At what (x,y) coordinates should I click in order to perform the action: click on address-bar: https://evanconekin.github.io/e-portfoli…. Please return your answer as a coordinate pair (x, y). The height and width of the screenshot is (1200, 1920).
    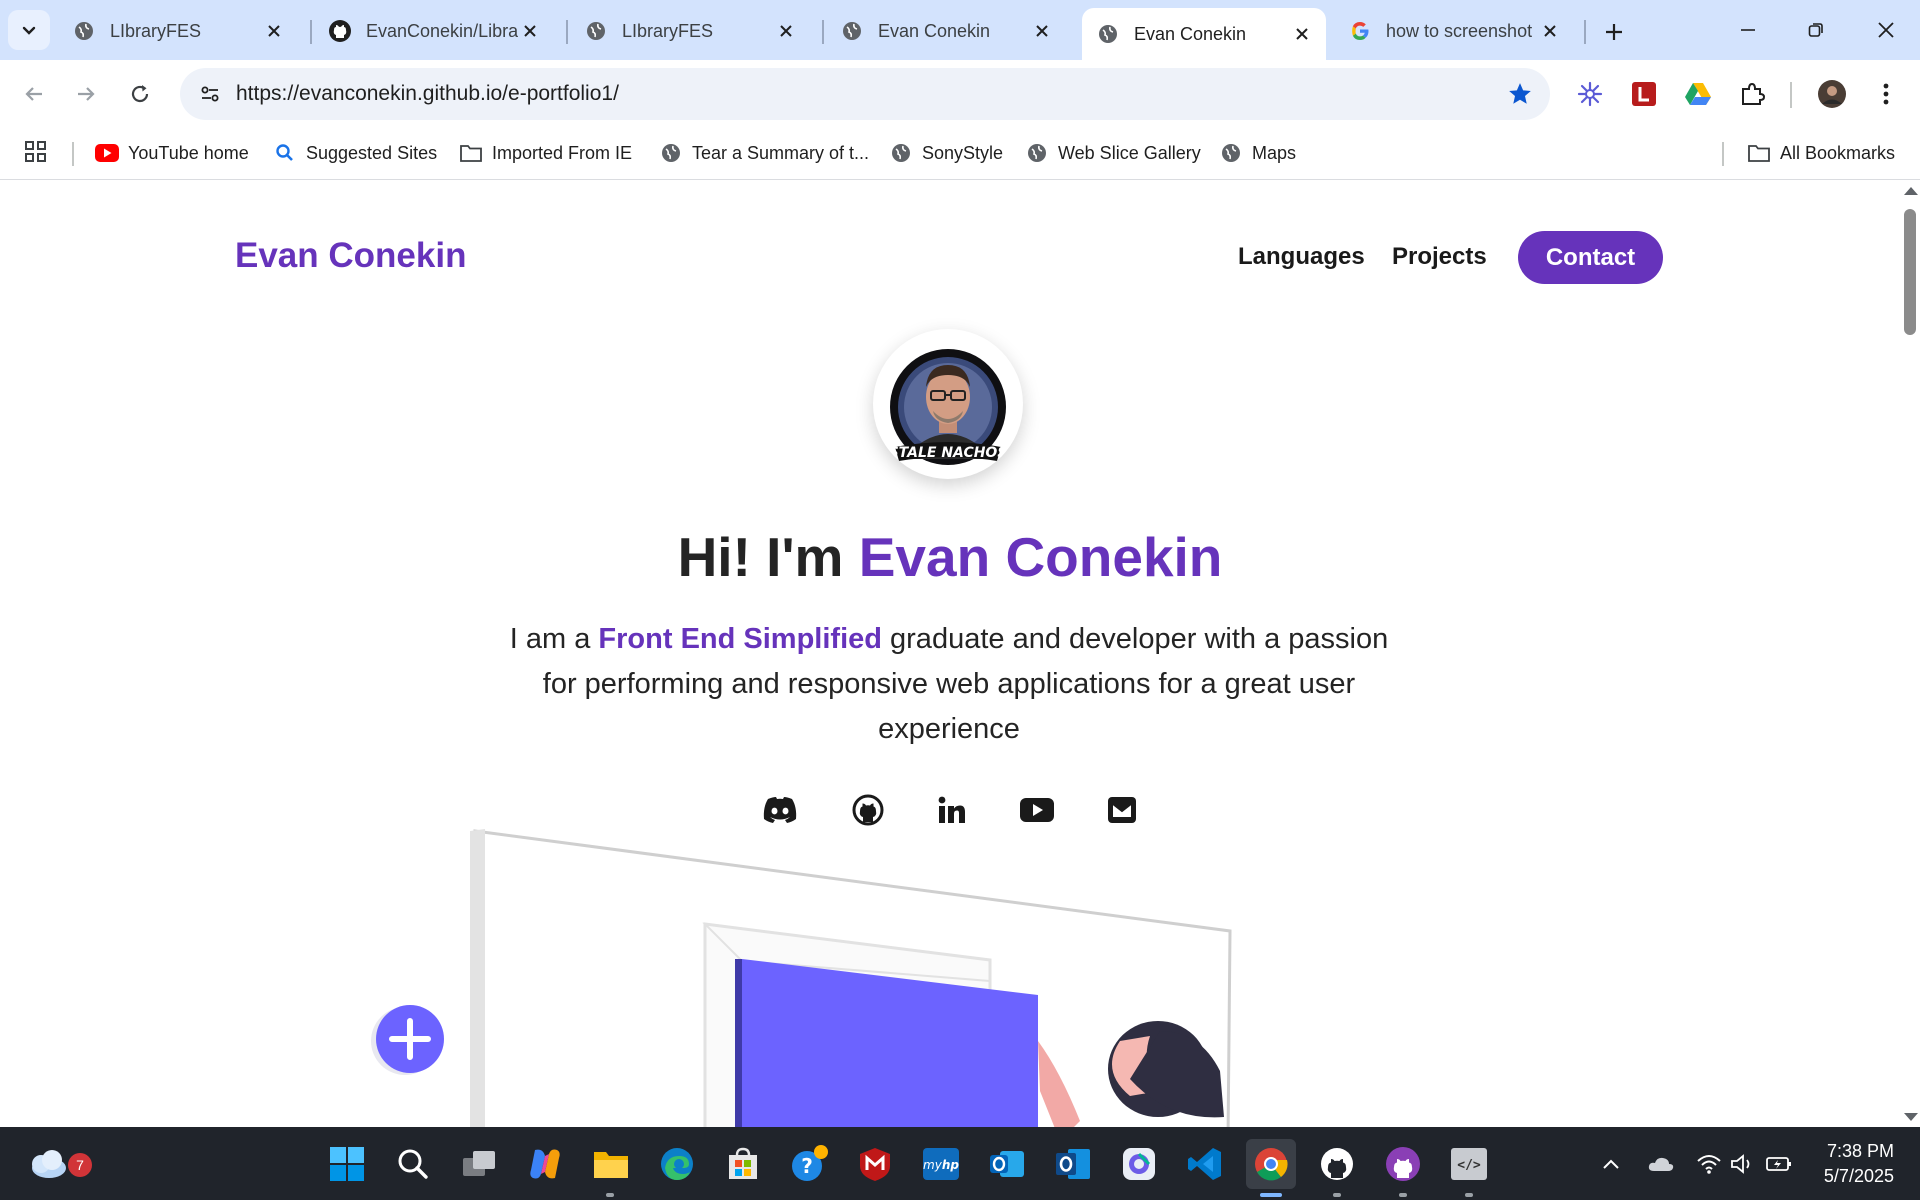
    Looking at the image, I should click on (865, 94).